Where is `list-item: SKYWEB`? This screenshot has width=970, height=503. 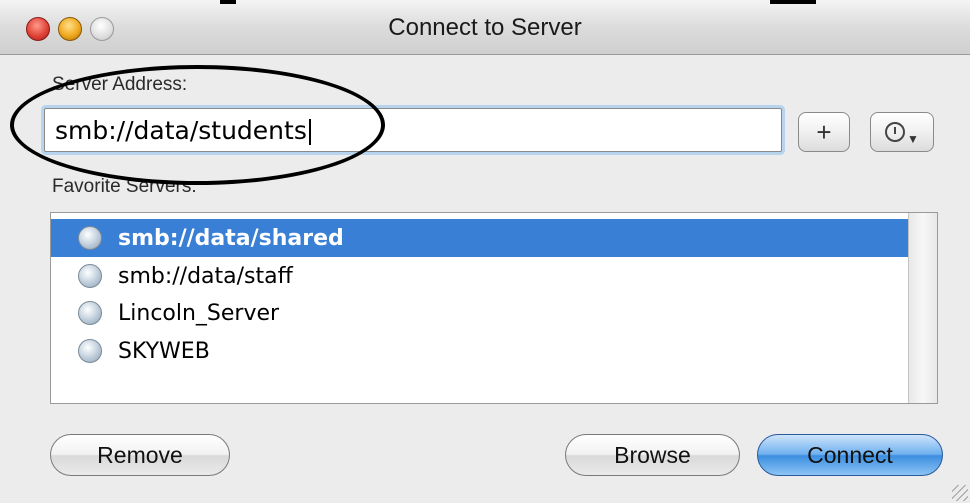 list-item: SKYWEB is located at coordinates (480, 351).